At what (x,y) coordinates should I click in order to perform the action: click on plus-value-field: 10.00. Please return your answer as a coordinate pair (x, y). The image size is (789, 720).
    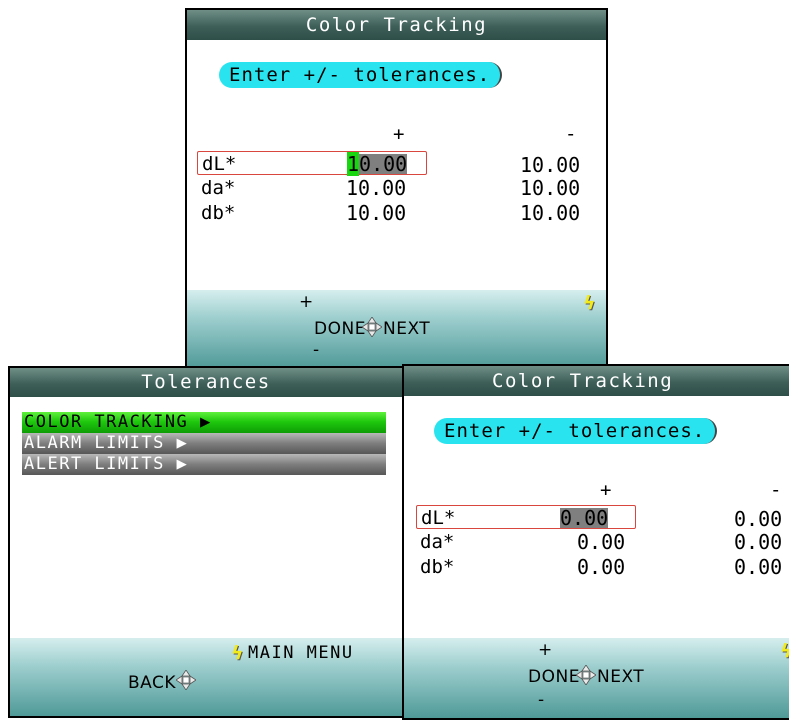
    Looking at the image, I should click on (377, 164).